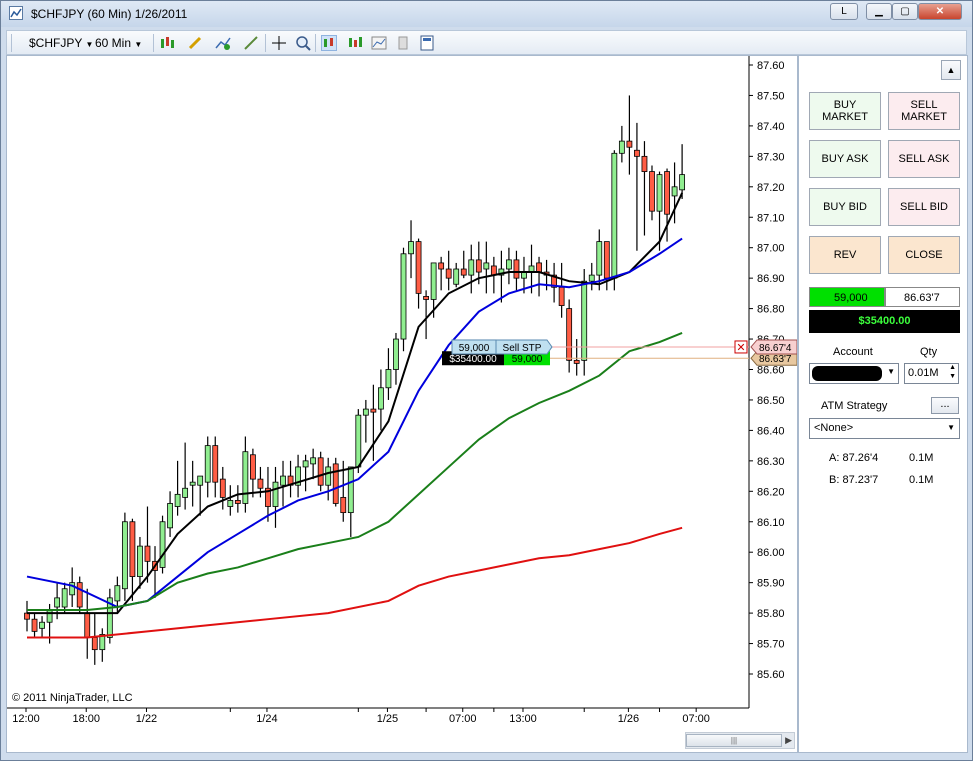  Describe the element at coordinates (303, 43) in the screenshot. I see `zoom-icon` at that location.